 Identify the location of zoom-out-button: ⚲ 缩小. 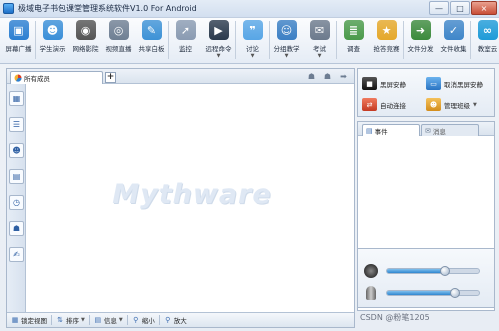
(143, 320).